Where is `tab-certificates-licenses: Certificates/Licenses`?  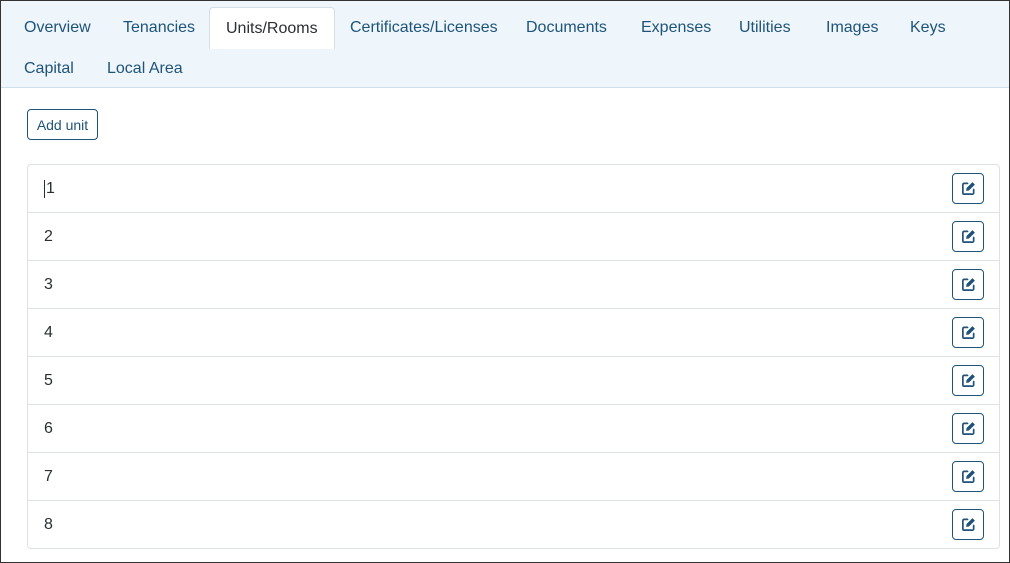 tab-certificates-licenses: Certificates/Licenses is located at coordinates (424, 28).